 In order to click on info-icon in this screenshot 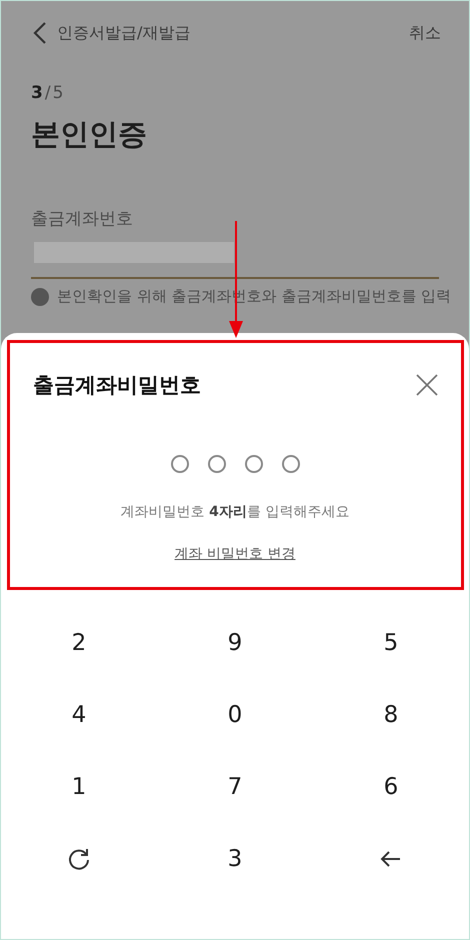, I will do `click(40, 297)`.